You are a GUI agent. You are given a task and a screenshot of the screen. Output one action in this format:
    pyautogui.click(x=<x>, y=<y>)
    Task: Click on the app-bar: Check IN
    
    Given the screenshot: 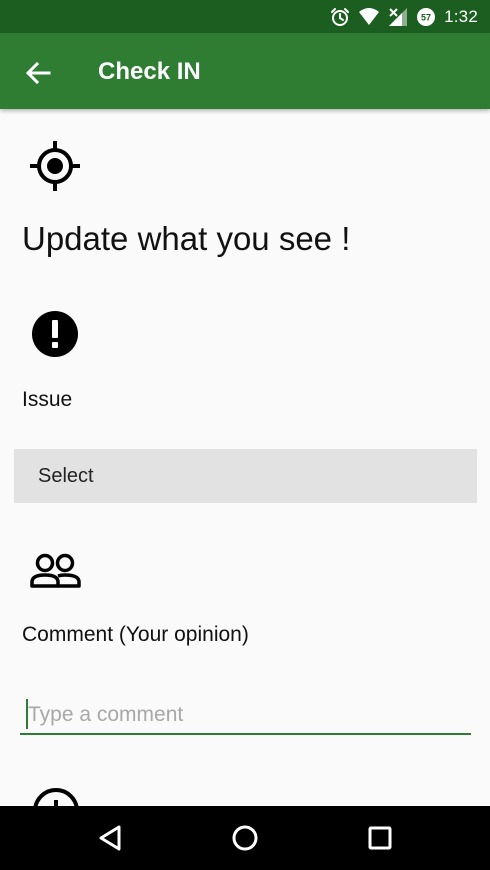 What is the action you would take?
    pyautogui.click(x=245, y=71)
    